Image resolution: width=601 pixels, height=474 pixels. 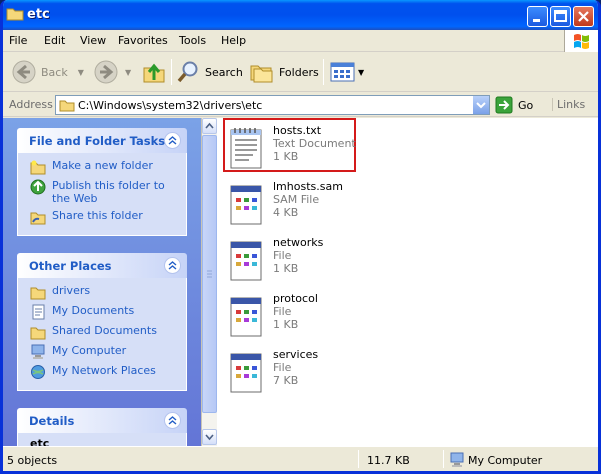 What do you see at coordinates (40, 441) in the screenshot?
I see `details-folder-name: etc` at bounding box center [40, 441].